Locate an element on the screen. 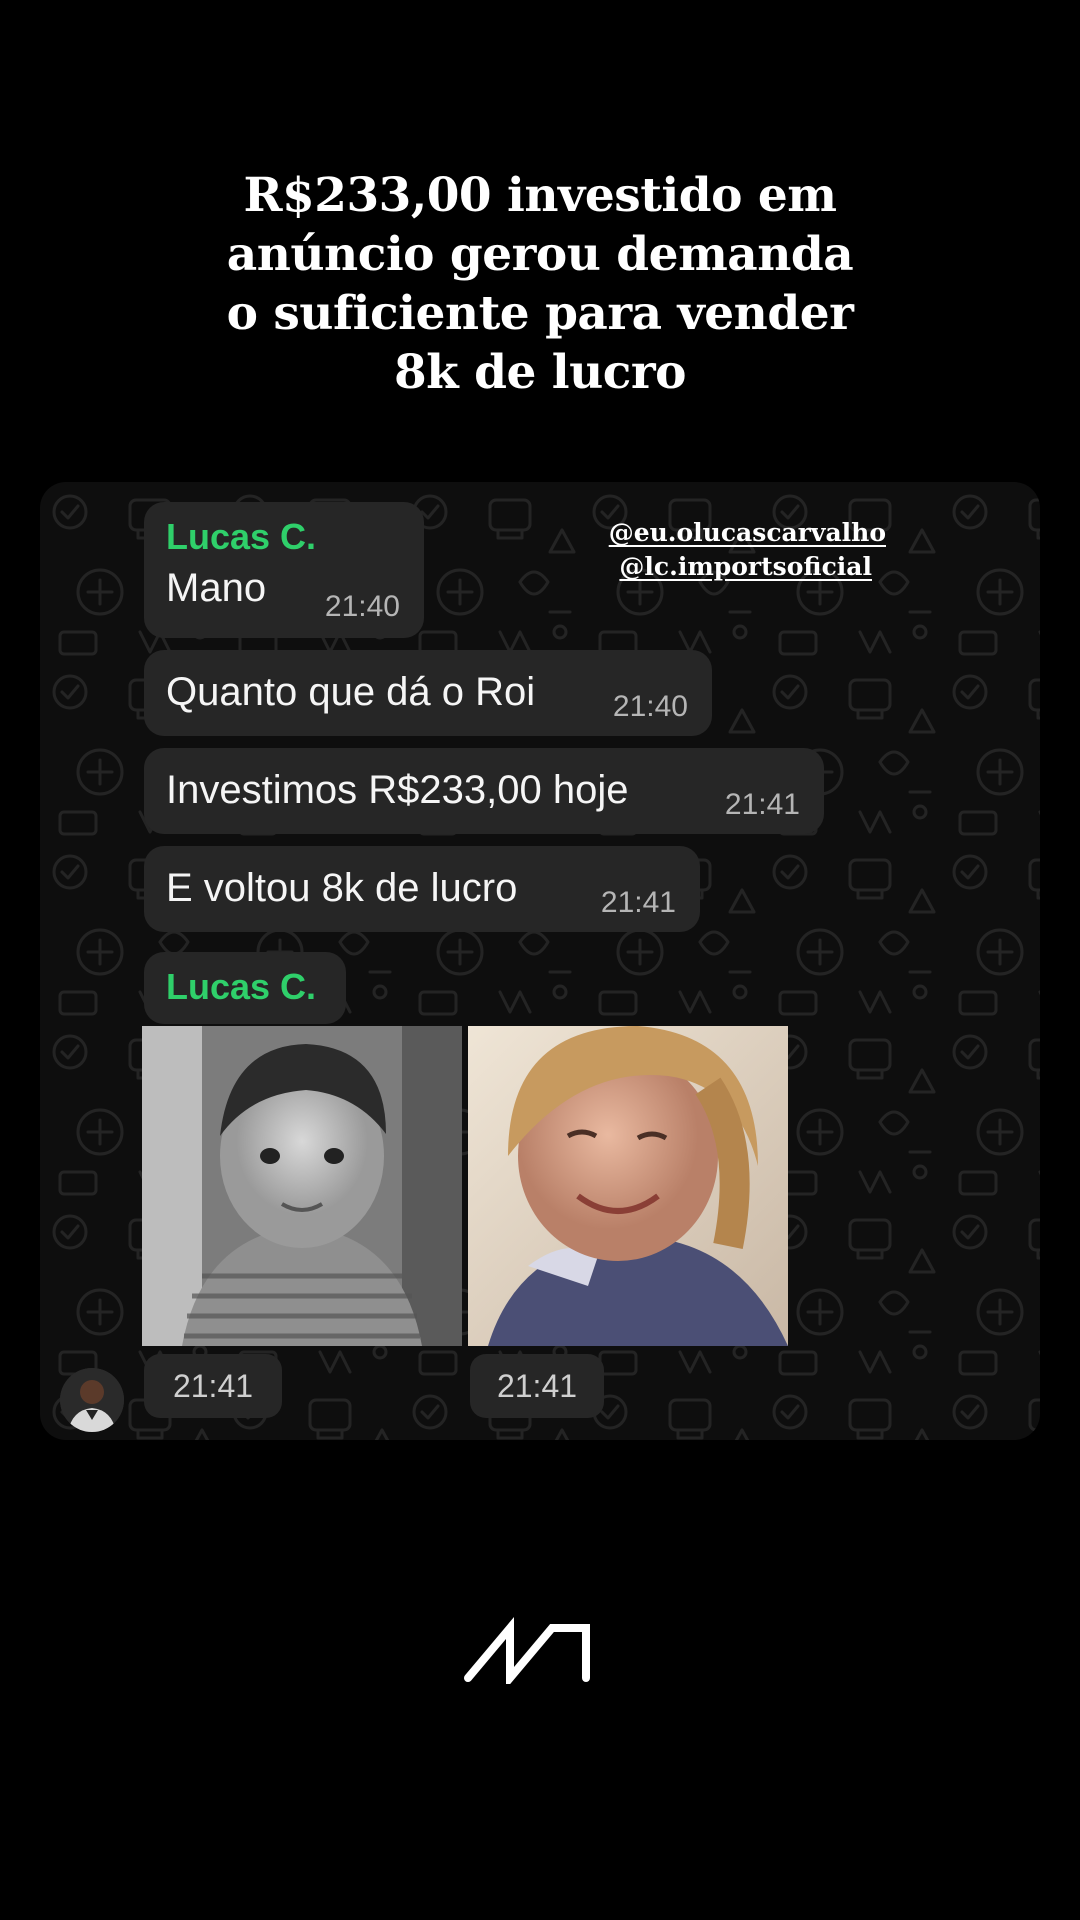 This screenshot has width=1080, height=1920. message-bubble-3: Investimos R$233,00 hoje 21:41 is located at coordinates (484, 791).